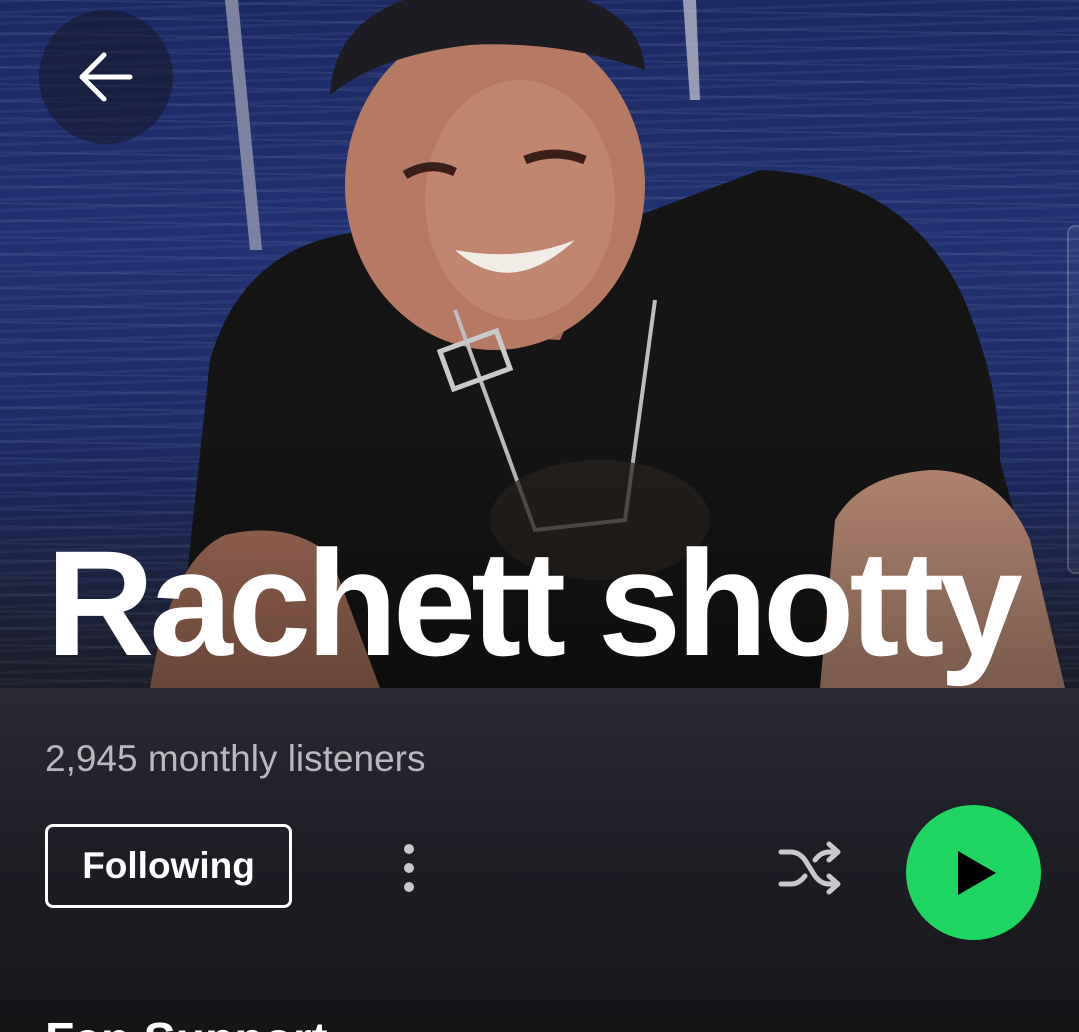 The height and width of the screenshot is (1032, 1079). I want to click on section-heading: Fan Support, so click(186, 1022).